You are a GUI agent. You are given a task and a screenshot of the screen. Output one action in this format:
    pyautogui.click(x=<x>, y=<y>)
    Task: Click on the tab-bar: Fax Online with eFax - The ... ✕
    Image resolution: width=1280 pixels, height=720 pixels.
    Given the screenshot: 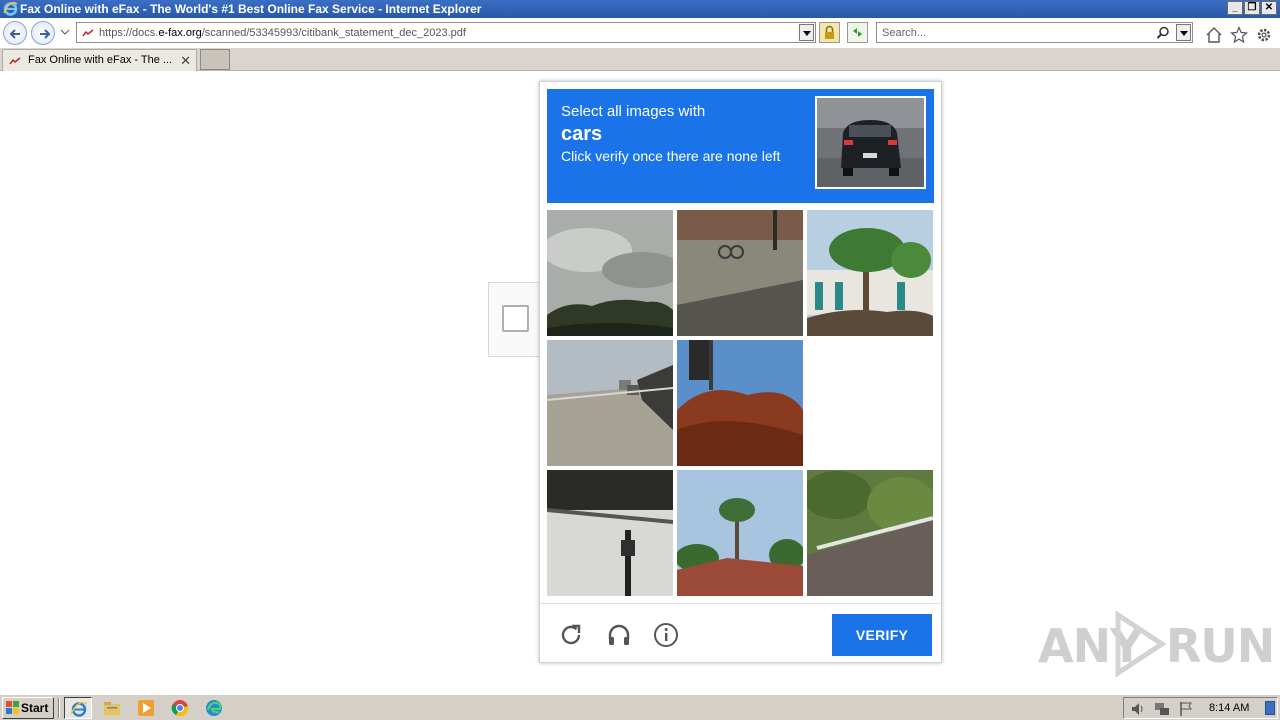 What is the action you would take?
    pyautogui.click(x=640, y=59)
    